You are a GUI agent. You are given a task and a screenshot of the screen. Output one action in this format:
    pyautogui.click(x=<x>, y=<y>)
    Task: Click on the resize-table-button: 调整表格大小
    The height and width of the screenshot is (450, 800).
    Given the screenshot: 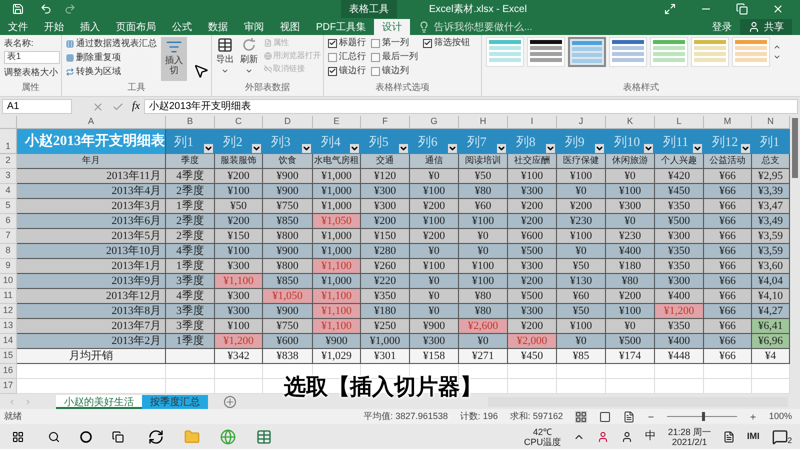 What is the action you would take?
    pyautogui.click(x=30, y=72)
    